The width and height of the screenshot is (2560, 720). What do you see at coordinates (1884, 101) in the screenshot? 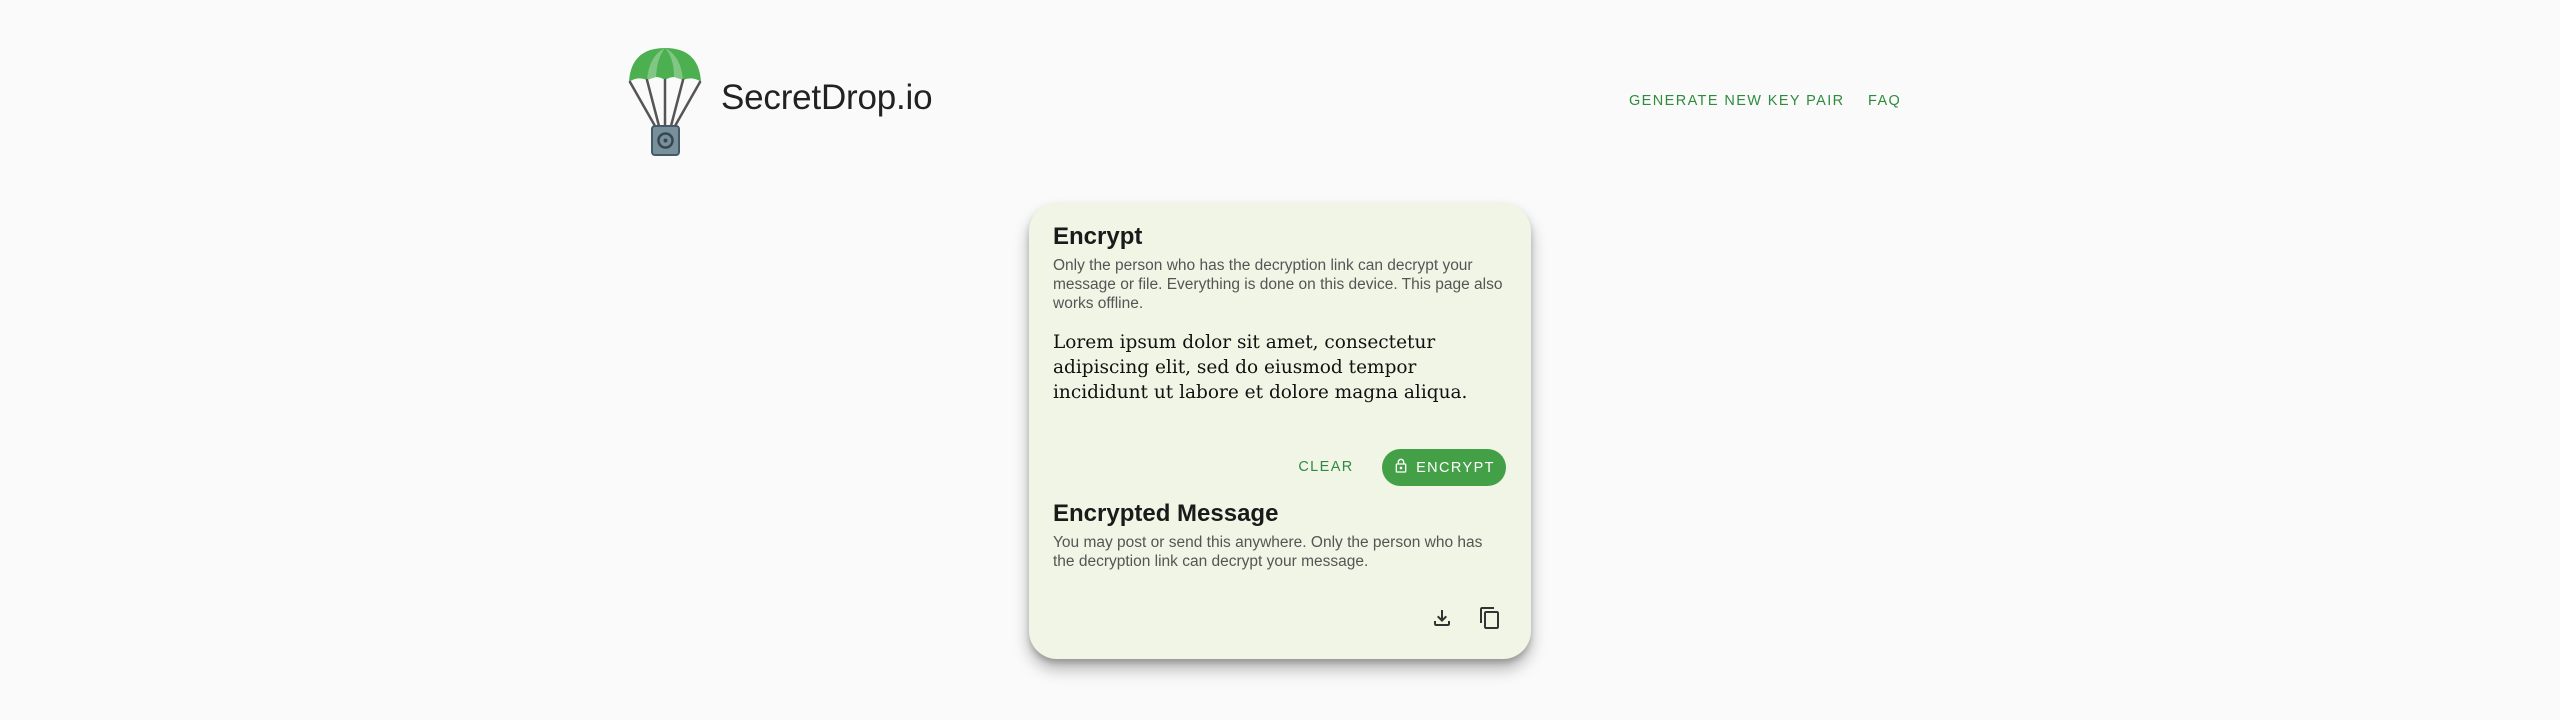
I see `faq-link: FAQ` at bounding box center [1884, 101].